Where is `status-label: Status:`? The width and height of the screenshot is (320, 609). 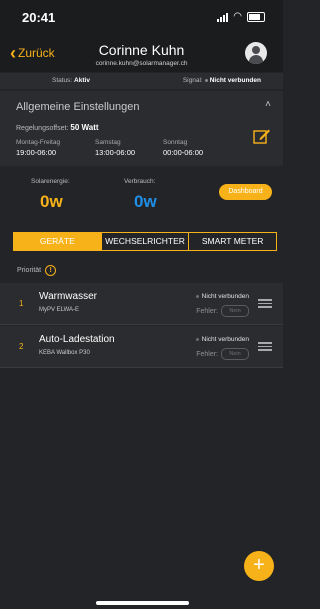
status-label: Status: is located at coordinates (62, 80).